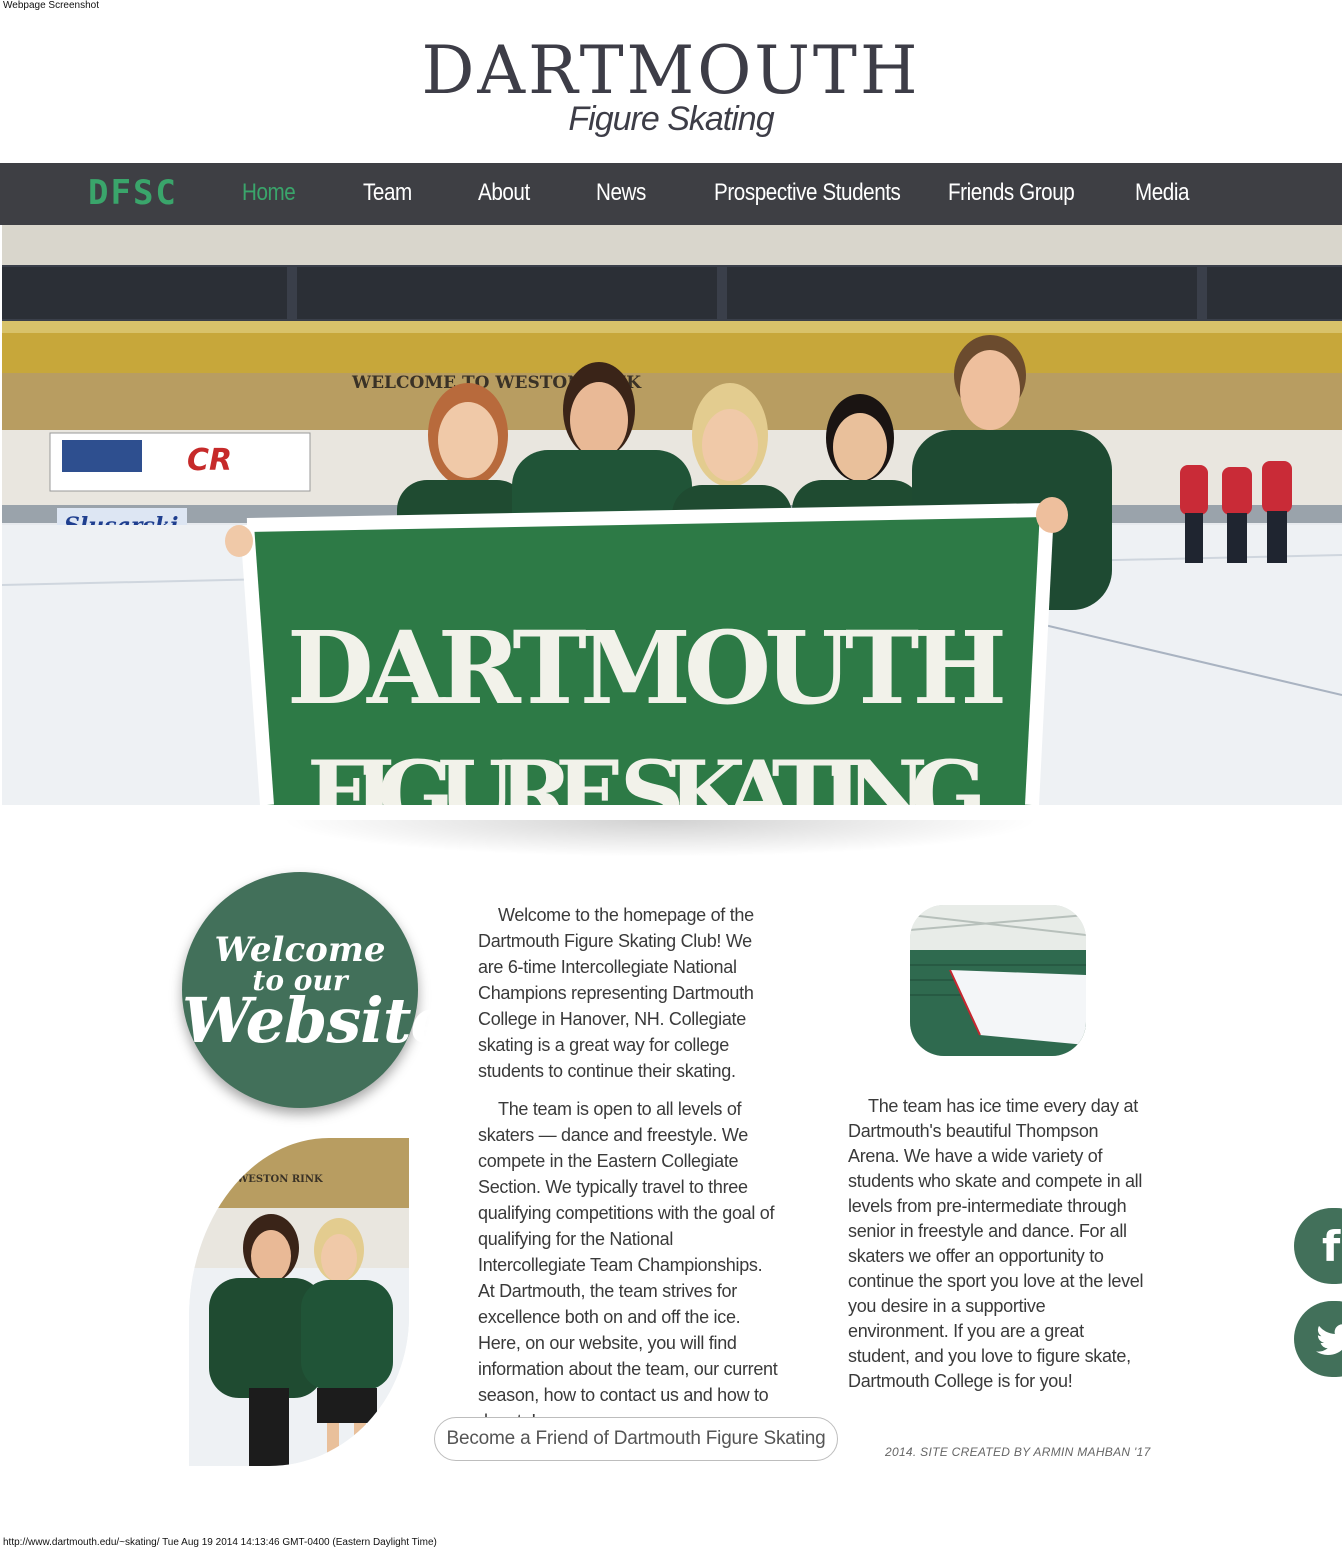  What do you see at coordinates (647, 773) in the screenshot?
I see `banner-text-2: FIGURE SKATING` at bounding box center [647, 773].